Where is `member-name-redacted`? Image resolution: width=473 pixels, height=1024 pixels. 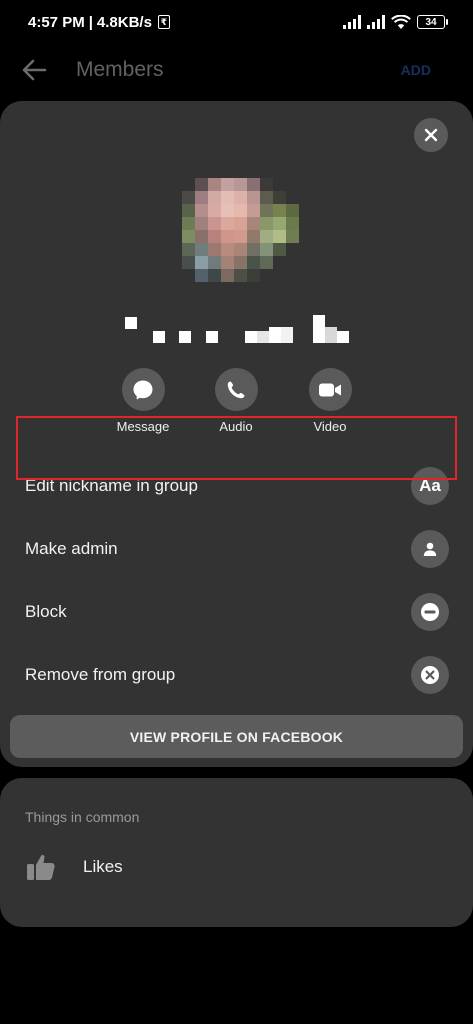
member-name-redacted is located at coordinates (238, 329).